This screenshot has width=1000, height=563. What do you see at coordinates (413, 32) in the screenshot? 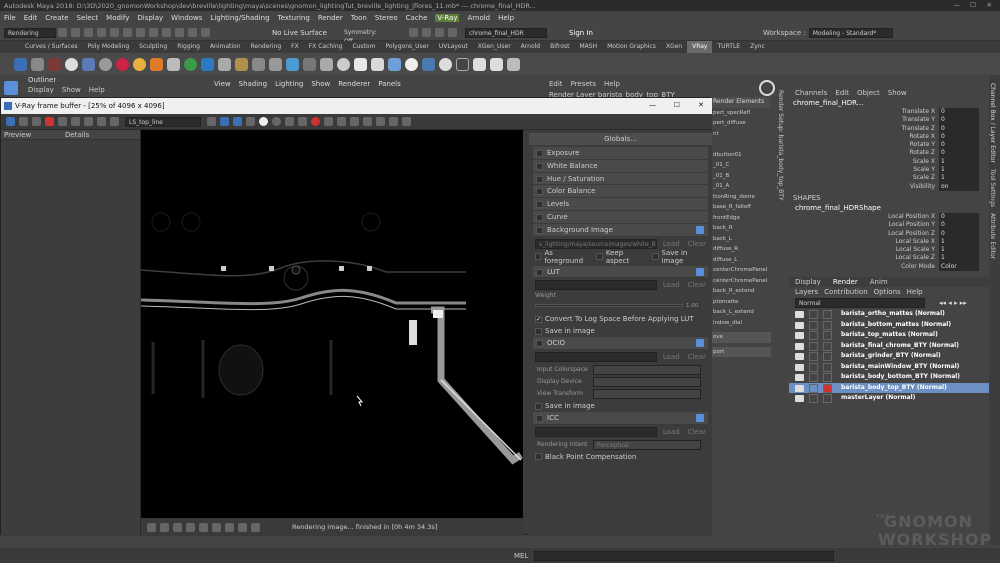
I see `render-view-icon` at bounding box center [413, 32].